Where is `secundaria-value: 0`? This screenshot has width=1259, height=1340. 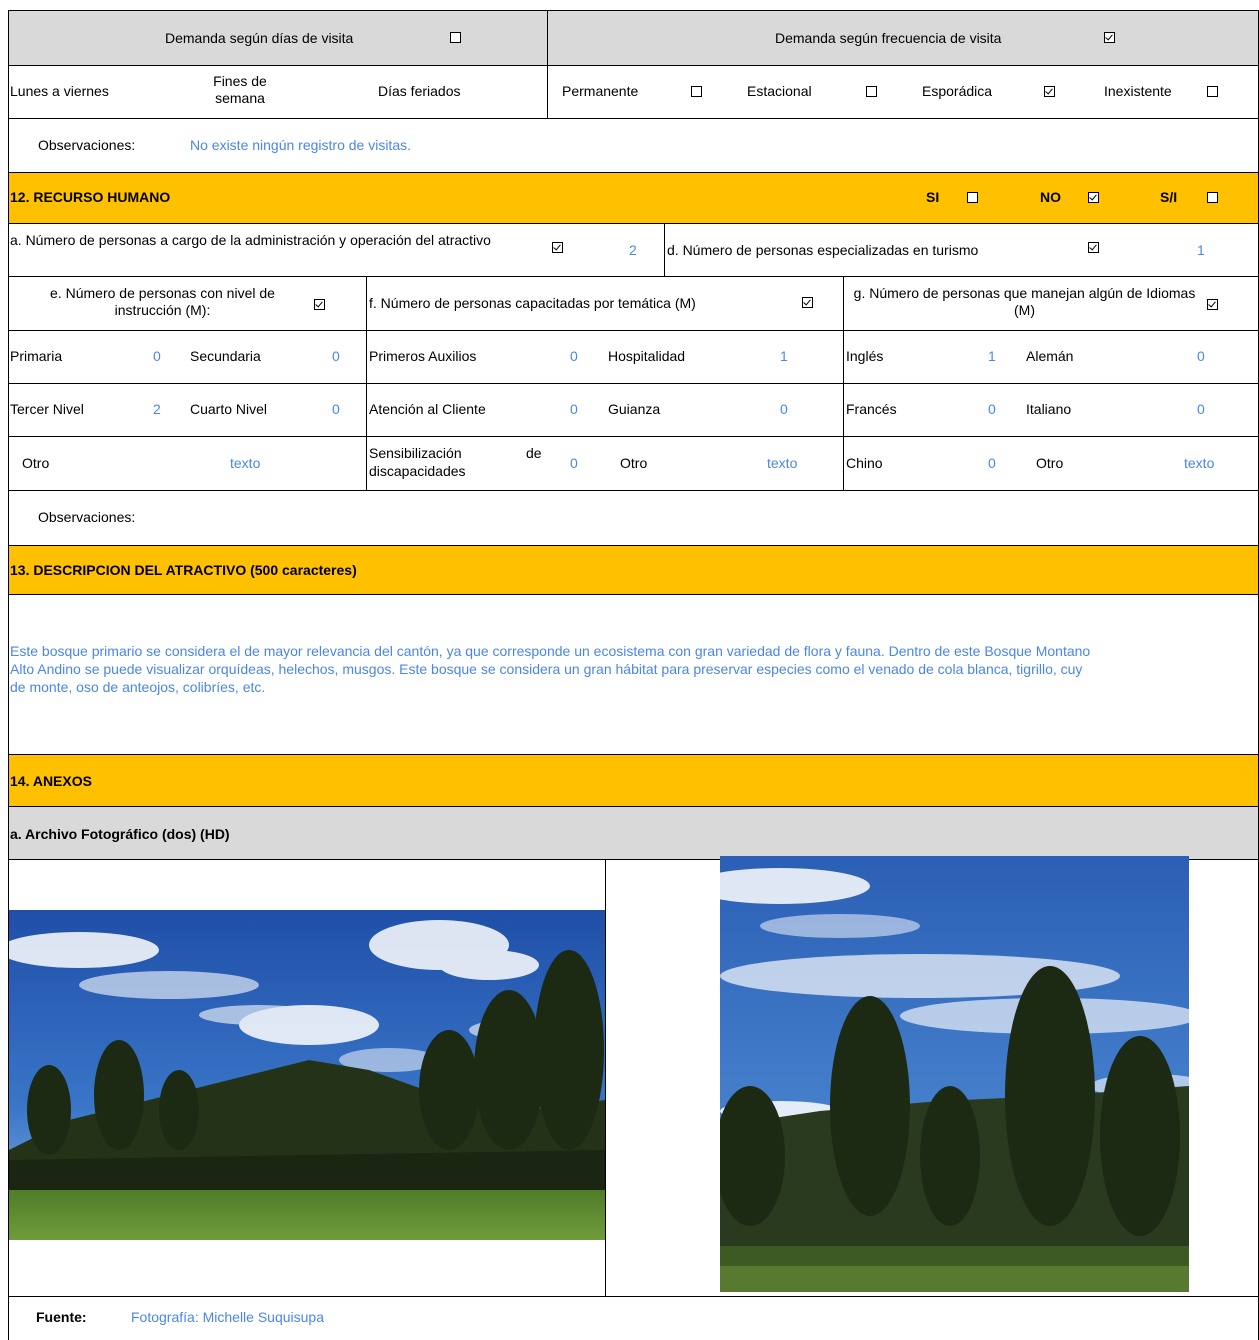 secundaria-value: 0 is located at coordinates (336, 356).